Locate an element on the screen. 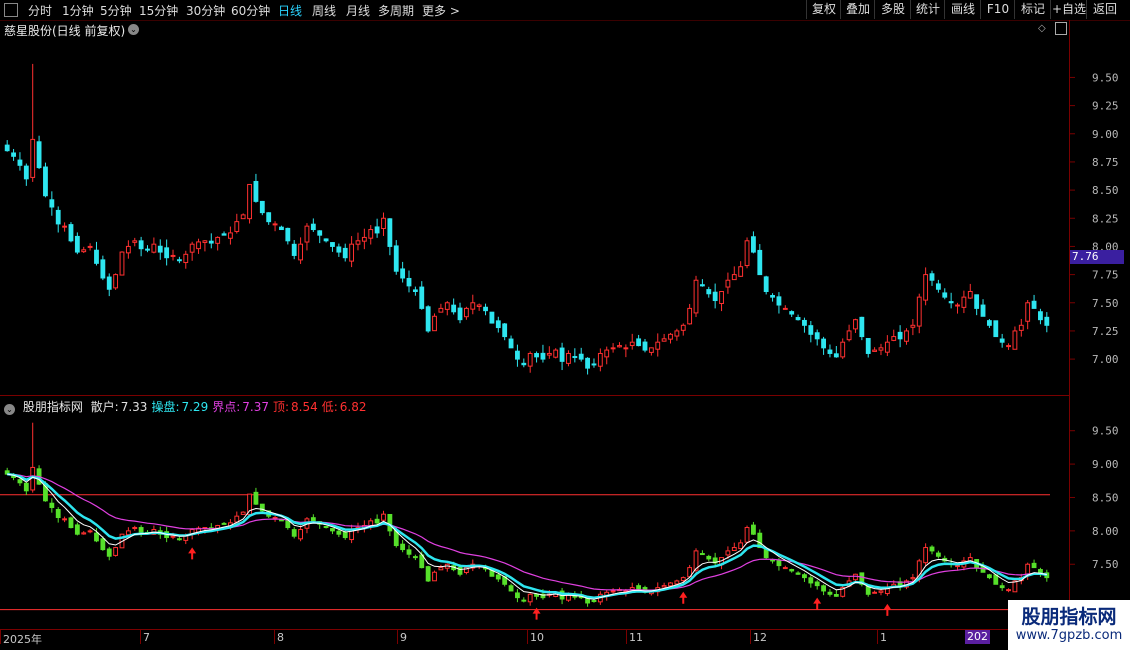 Image resolution: width=1130 pixels, height=650 pixels. period-tab: 周线 is located at coordinates (324, 10).